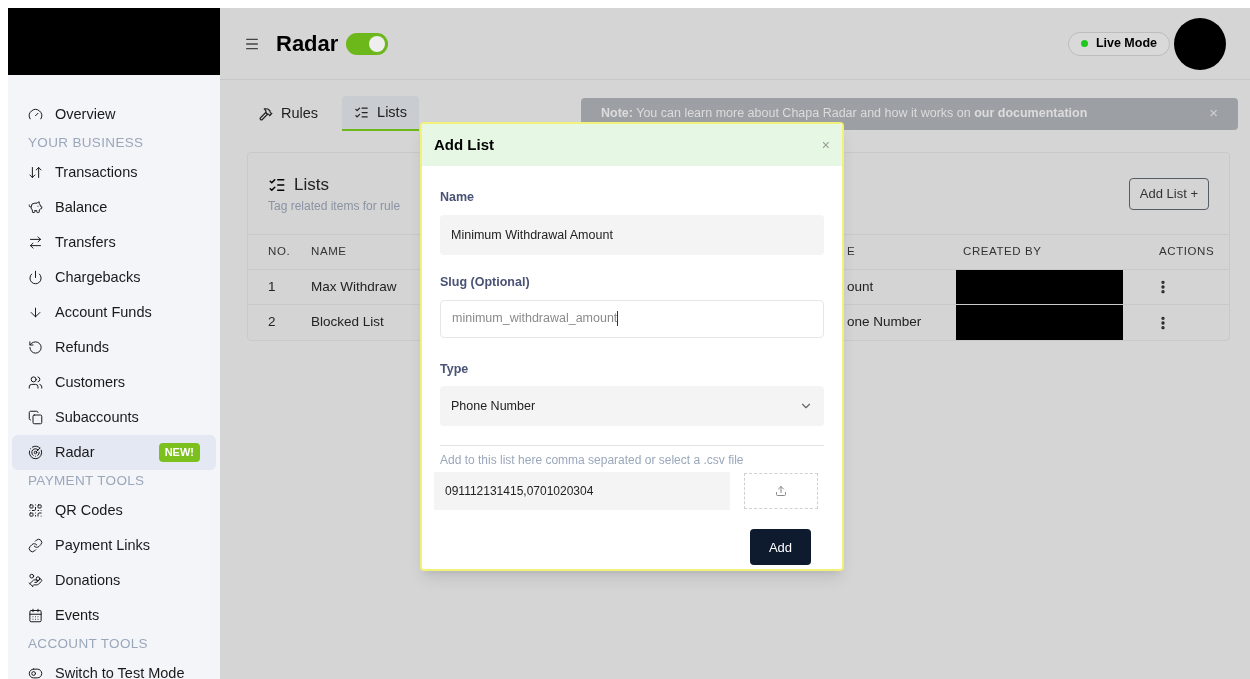  What do you see at coordinates (845, 114) in the screenshot?
I see `note-text: Note: You can learn more about Chapa Radar and how it works on our documentation` at bounding box center [845, 114].